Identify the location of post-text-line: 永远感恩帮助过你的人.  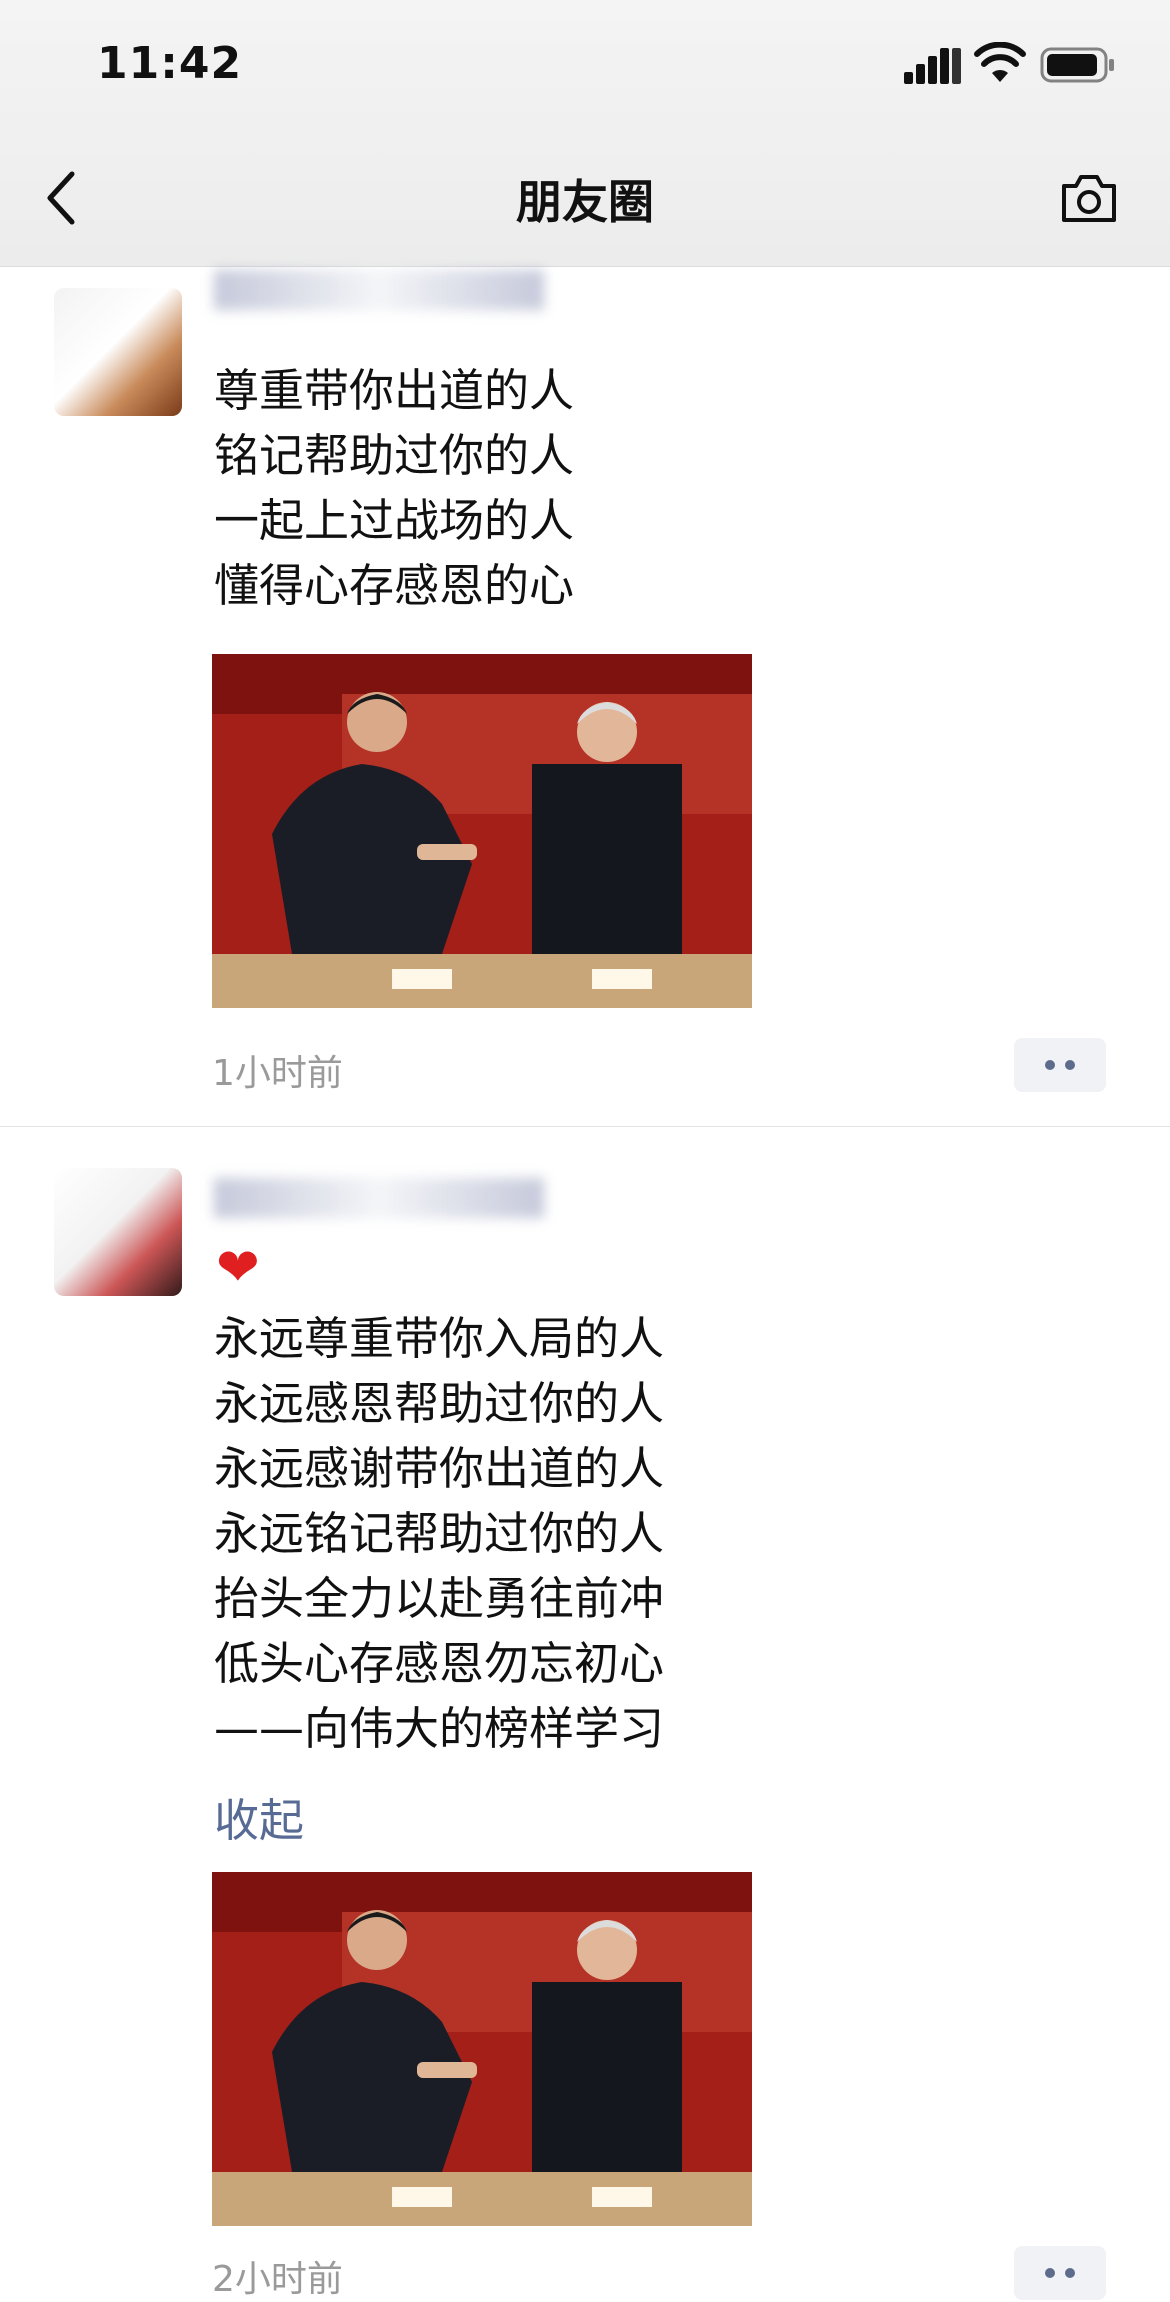
(439, 1403).